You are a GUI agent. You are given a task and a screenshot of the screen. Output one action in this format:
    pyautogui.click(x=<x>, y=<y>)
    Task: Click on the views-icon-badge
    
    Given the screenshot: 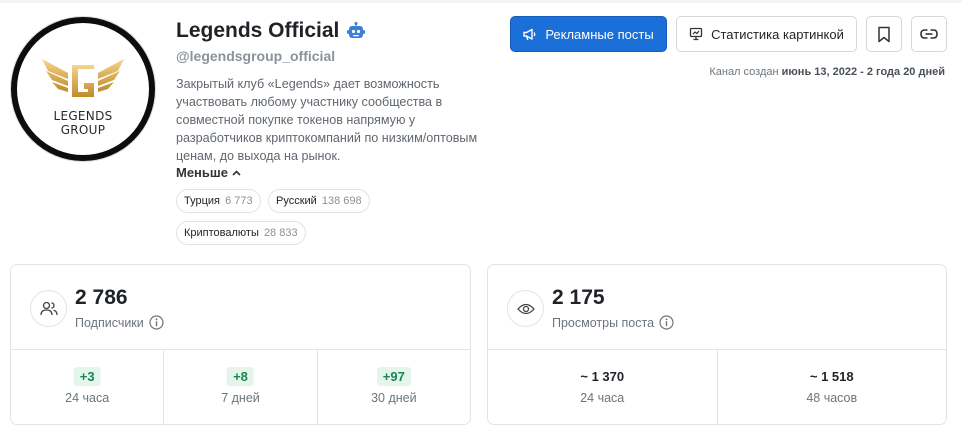 What is the action you would take?
    pyautogui.click(x=525, y=308)
    